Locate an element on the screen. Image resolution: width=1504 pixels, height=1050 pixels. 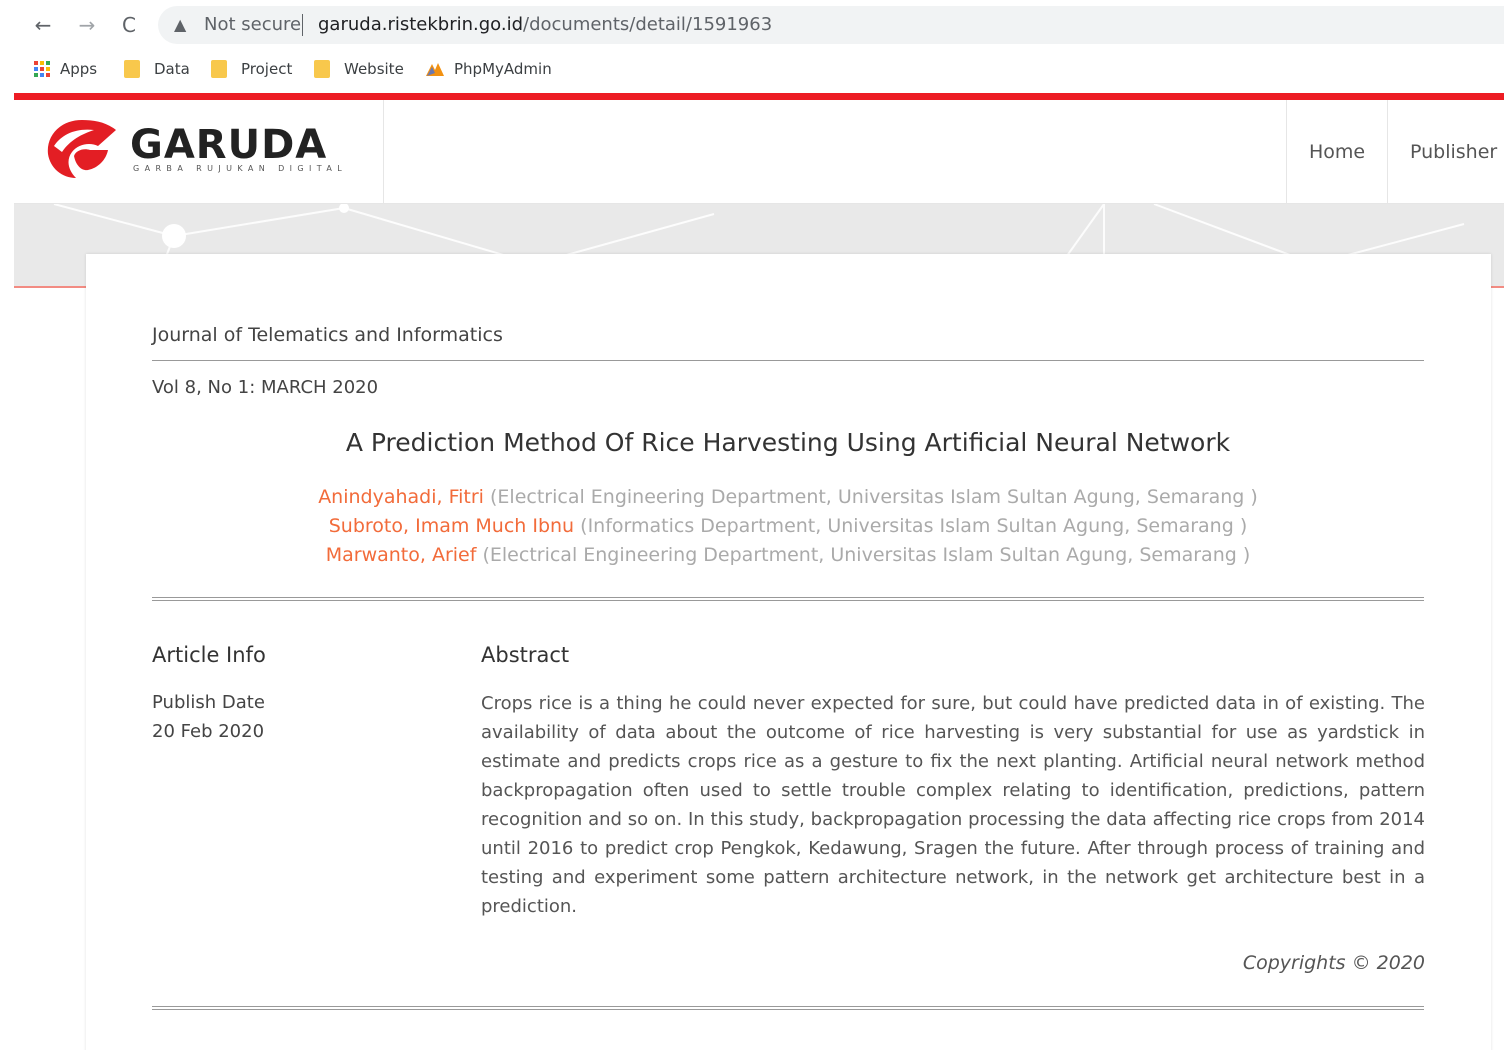
apps-grid-icon is located at coordinates (42, 69).